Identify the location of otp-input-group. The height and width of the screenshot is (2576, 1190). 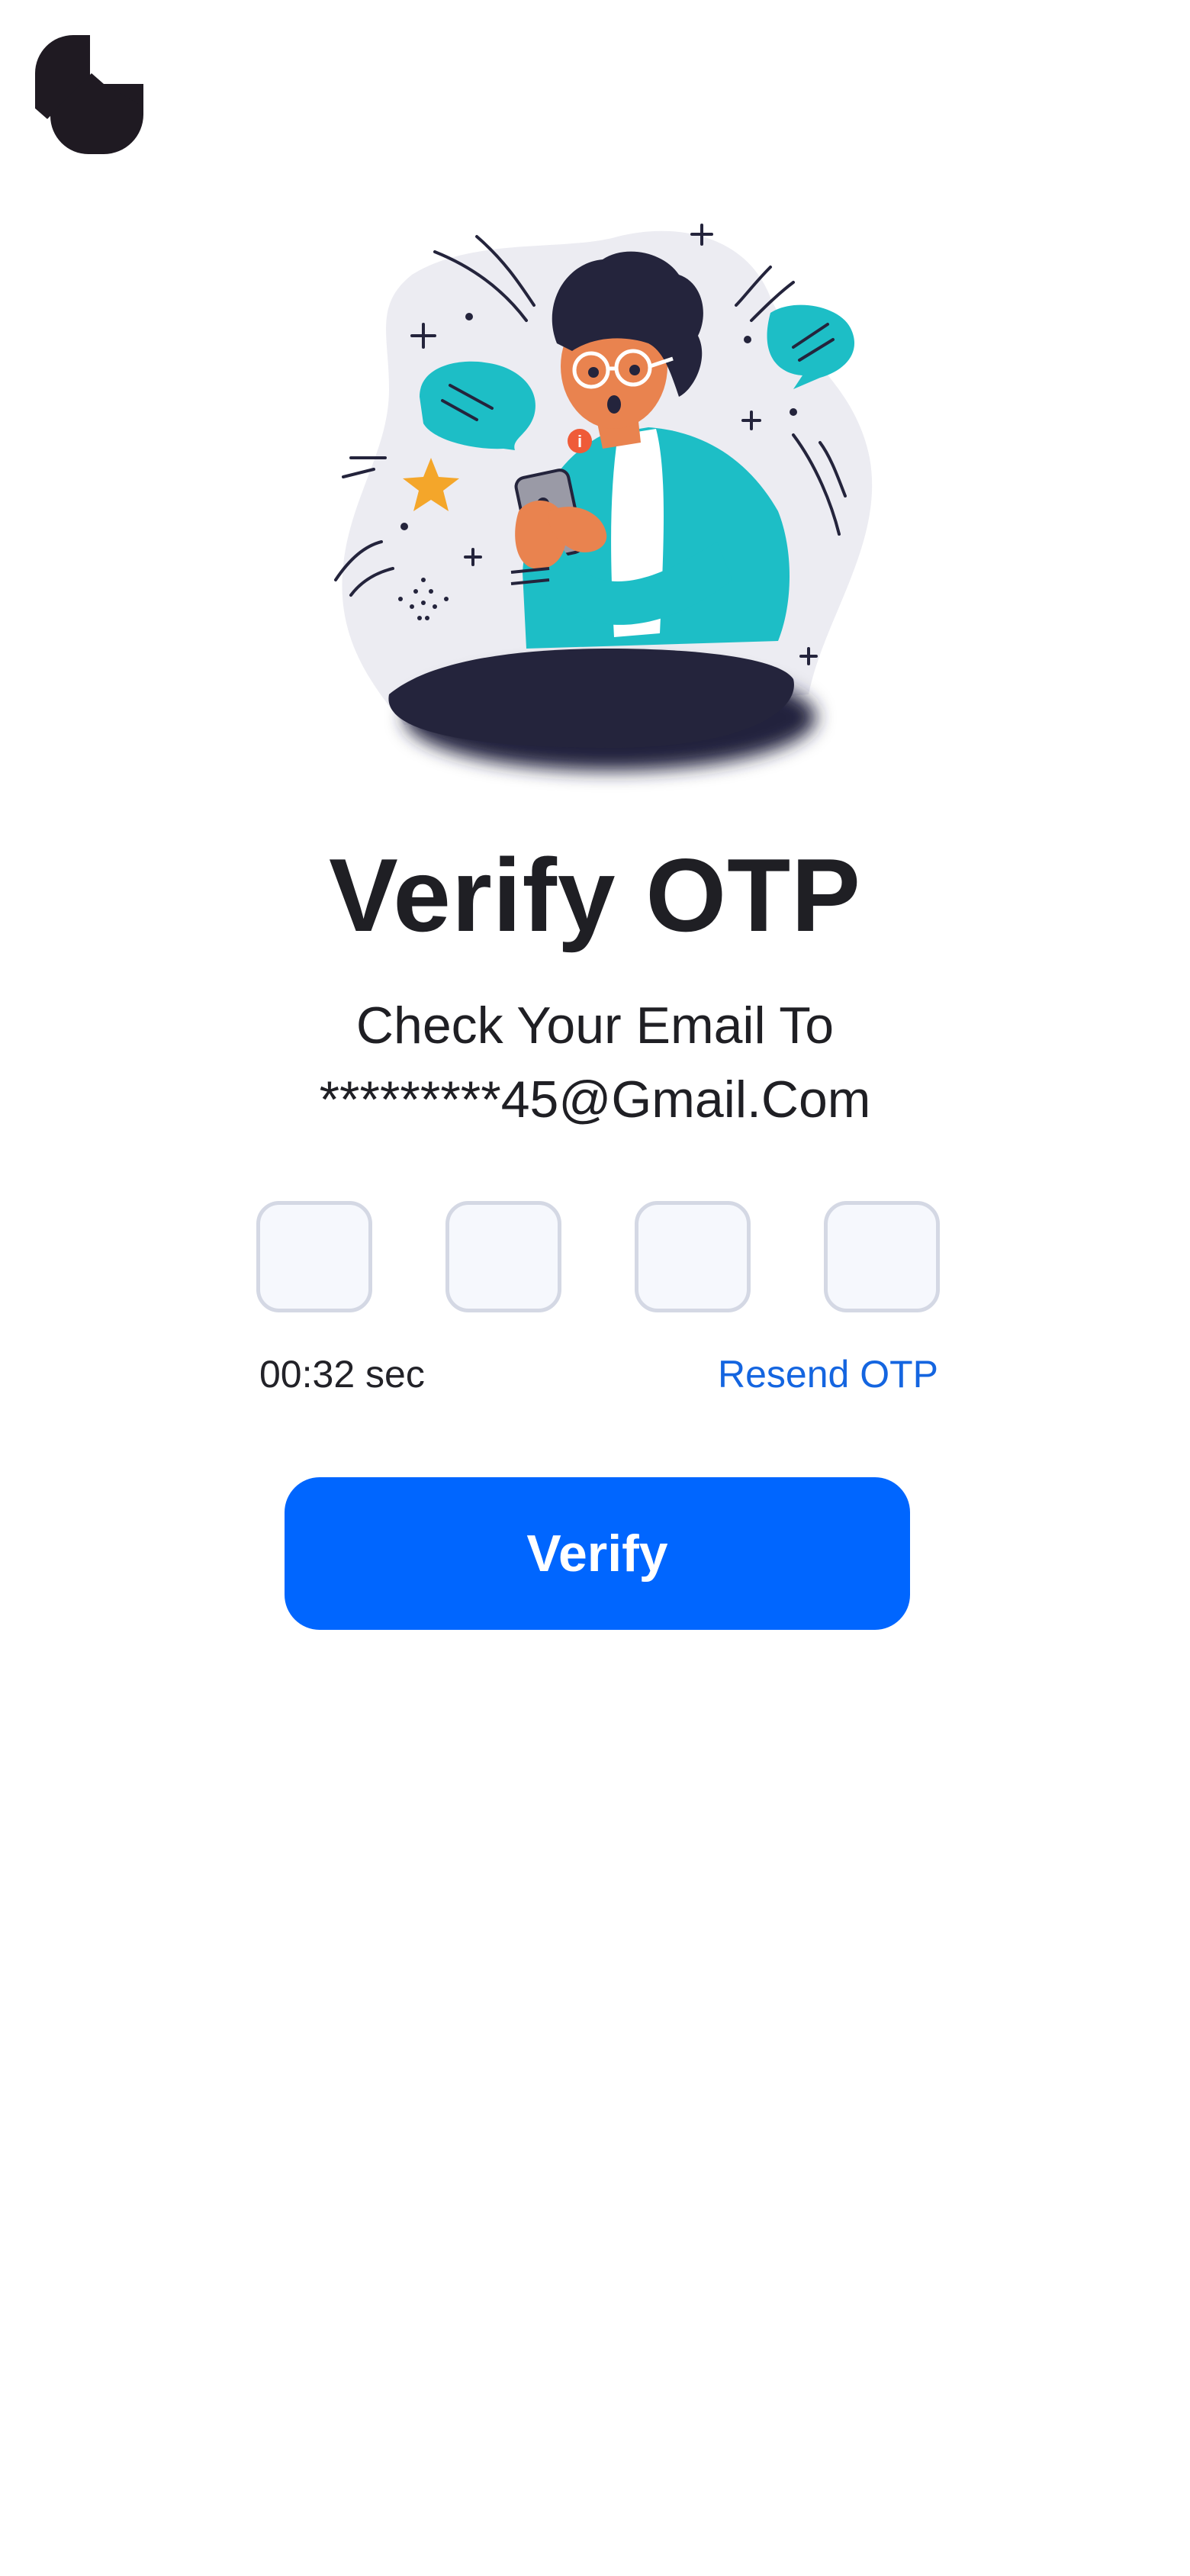
(598, 1259).